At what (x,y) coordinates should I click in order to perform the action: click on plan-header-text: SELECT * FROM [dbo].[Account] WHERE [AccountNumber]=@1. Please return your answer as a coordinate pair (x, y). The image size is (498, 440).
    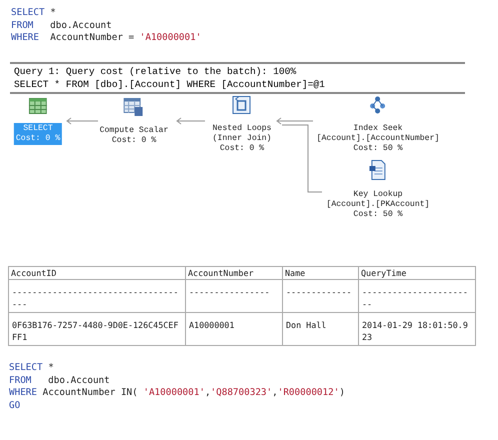
    Looking at the image, I should click on (169, 84).